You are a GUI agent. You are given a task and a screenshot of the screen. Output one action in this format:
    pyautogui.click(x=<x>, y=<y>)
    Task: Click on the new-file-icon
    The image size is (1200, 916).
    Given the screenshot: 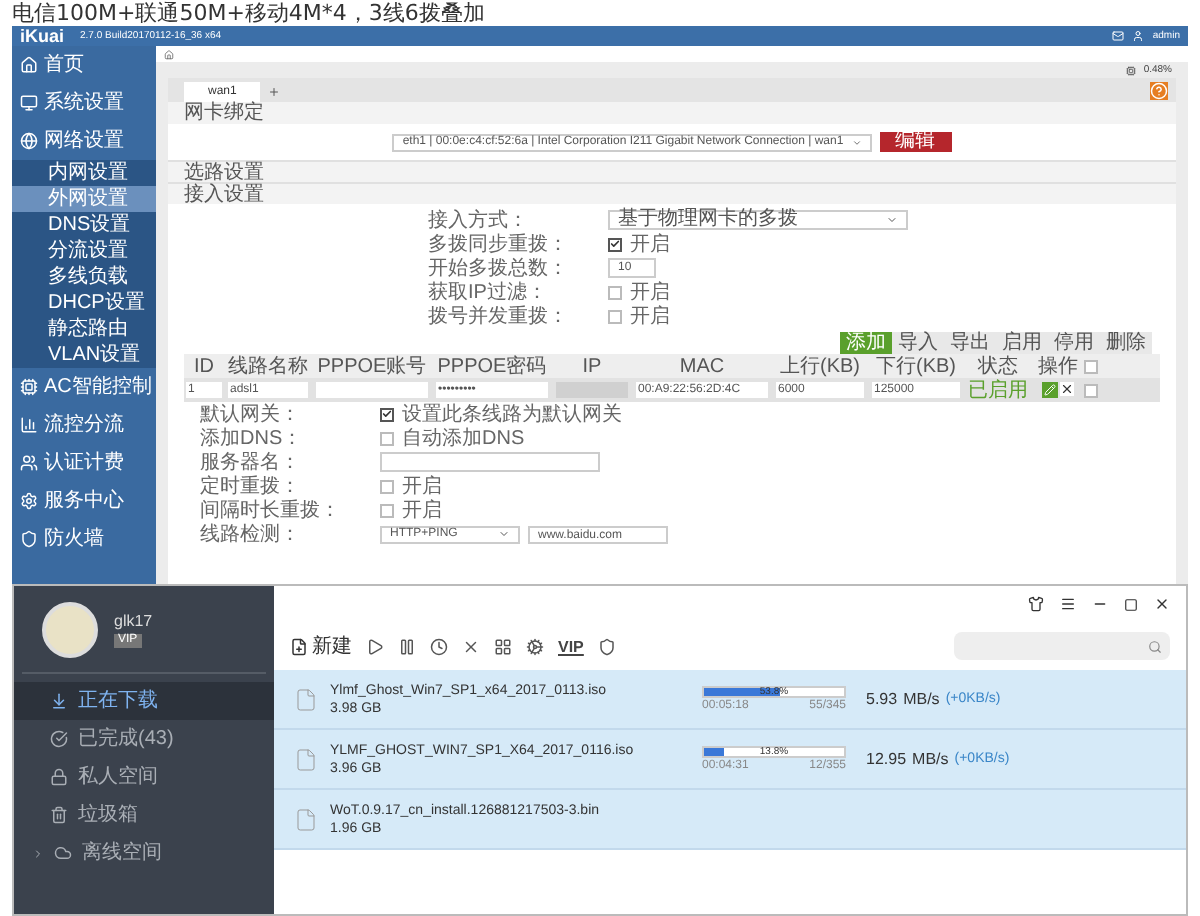 What is the action you would take?
    pyautogui.click(x=299, y=646)
    